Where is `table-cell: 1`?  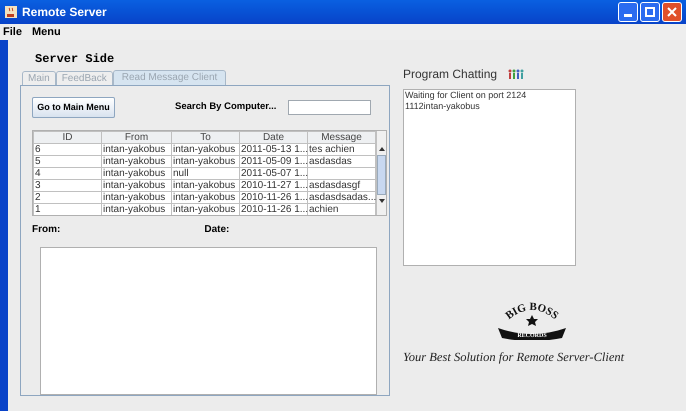
table-cell: 1 is located at coordinates (68, 209).